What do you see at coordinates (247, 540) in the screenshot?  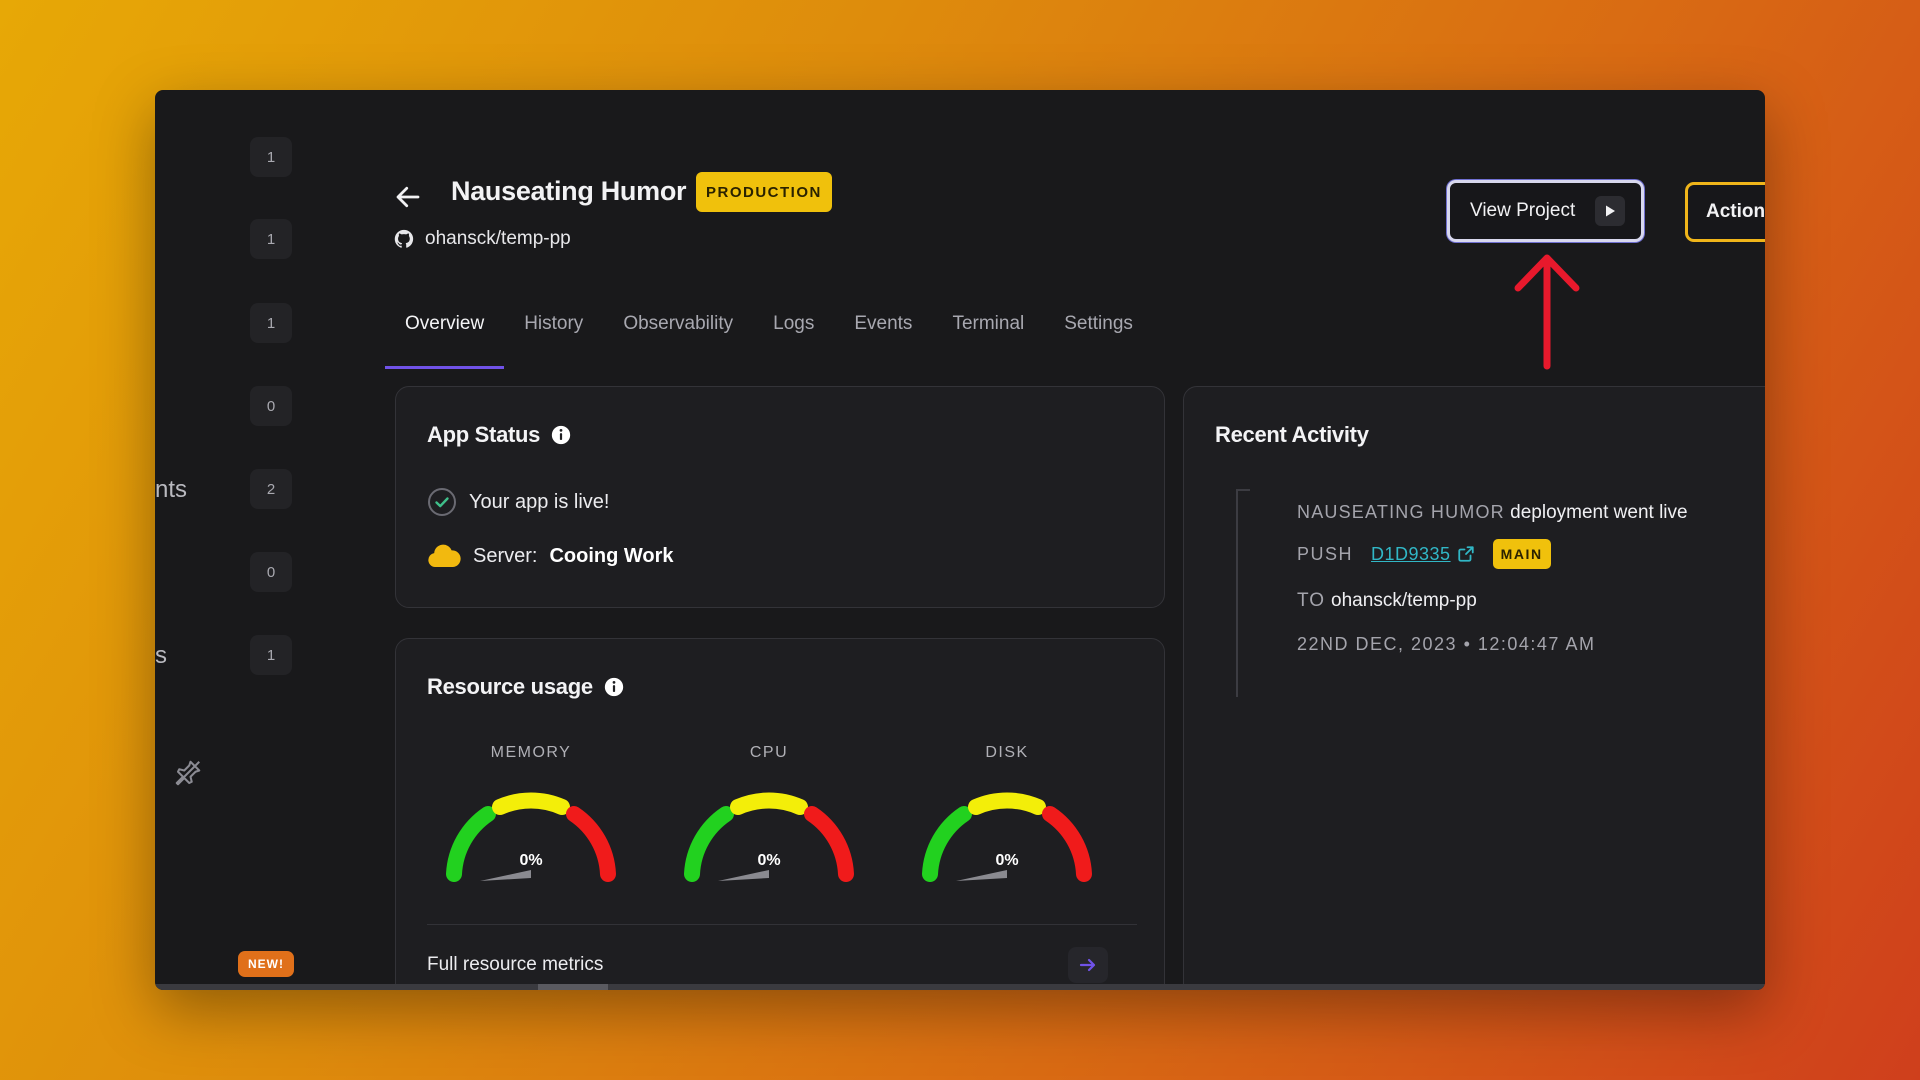 I see `sidebar: nts s 1 1 1 0 2 0 1 NEW!` at bounding box center [247, 540].